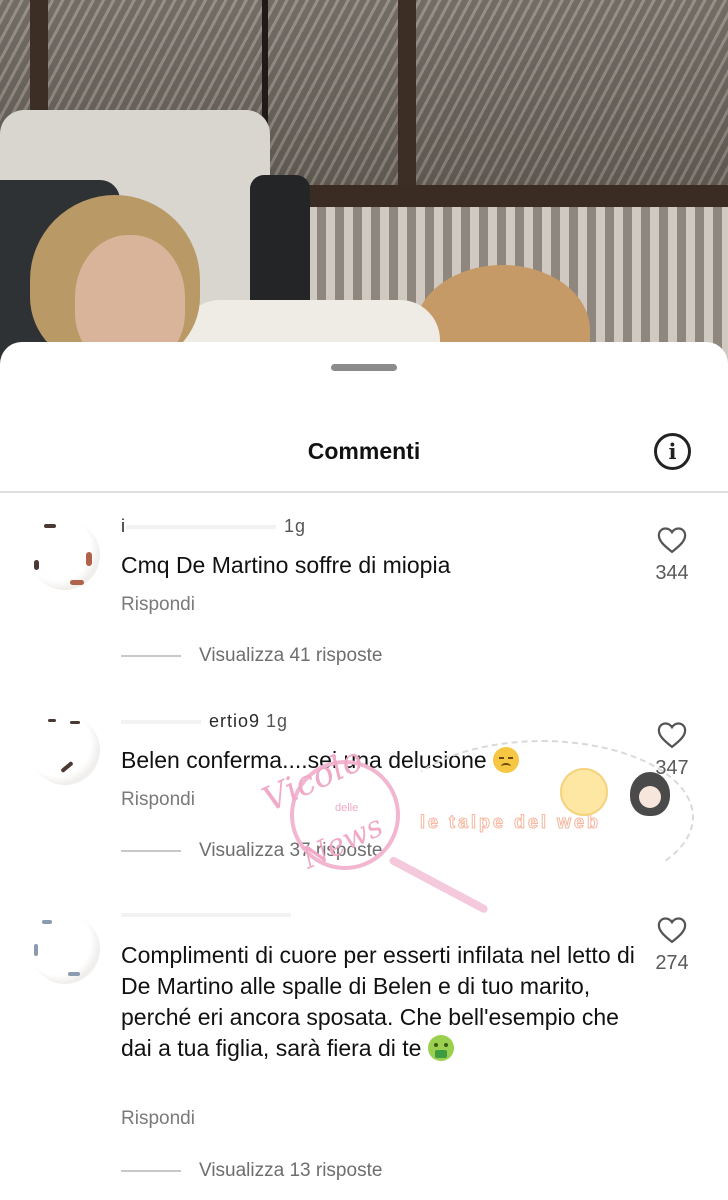  I want to click on comment-username: ertio9 1g, so click(204, 721).